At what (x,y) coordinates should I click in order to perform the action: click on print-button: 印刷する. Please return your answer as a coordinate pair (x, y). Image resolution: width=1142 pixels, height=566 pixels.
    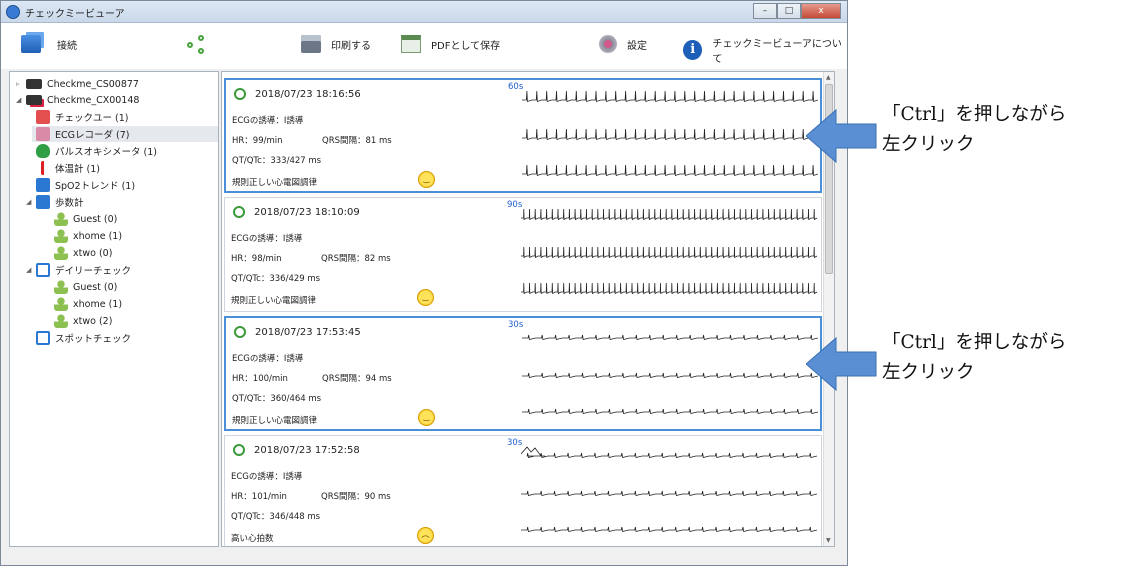
    Looking at the image, I should click on (336, 44).